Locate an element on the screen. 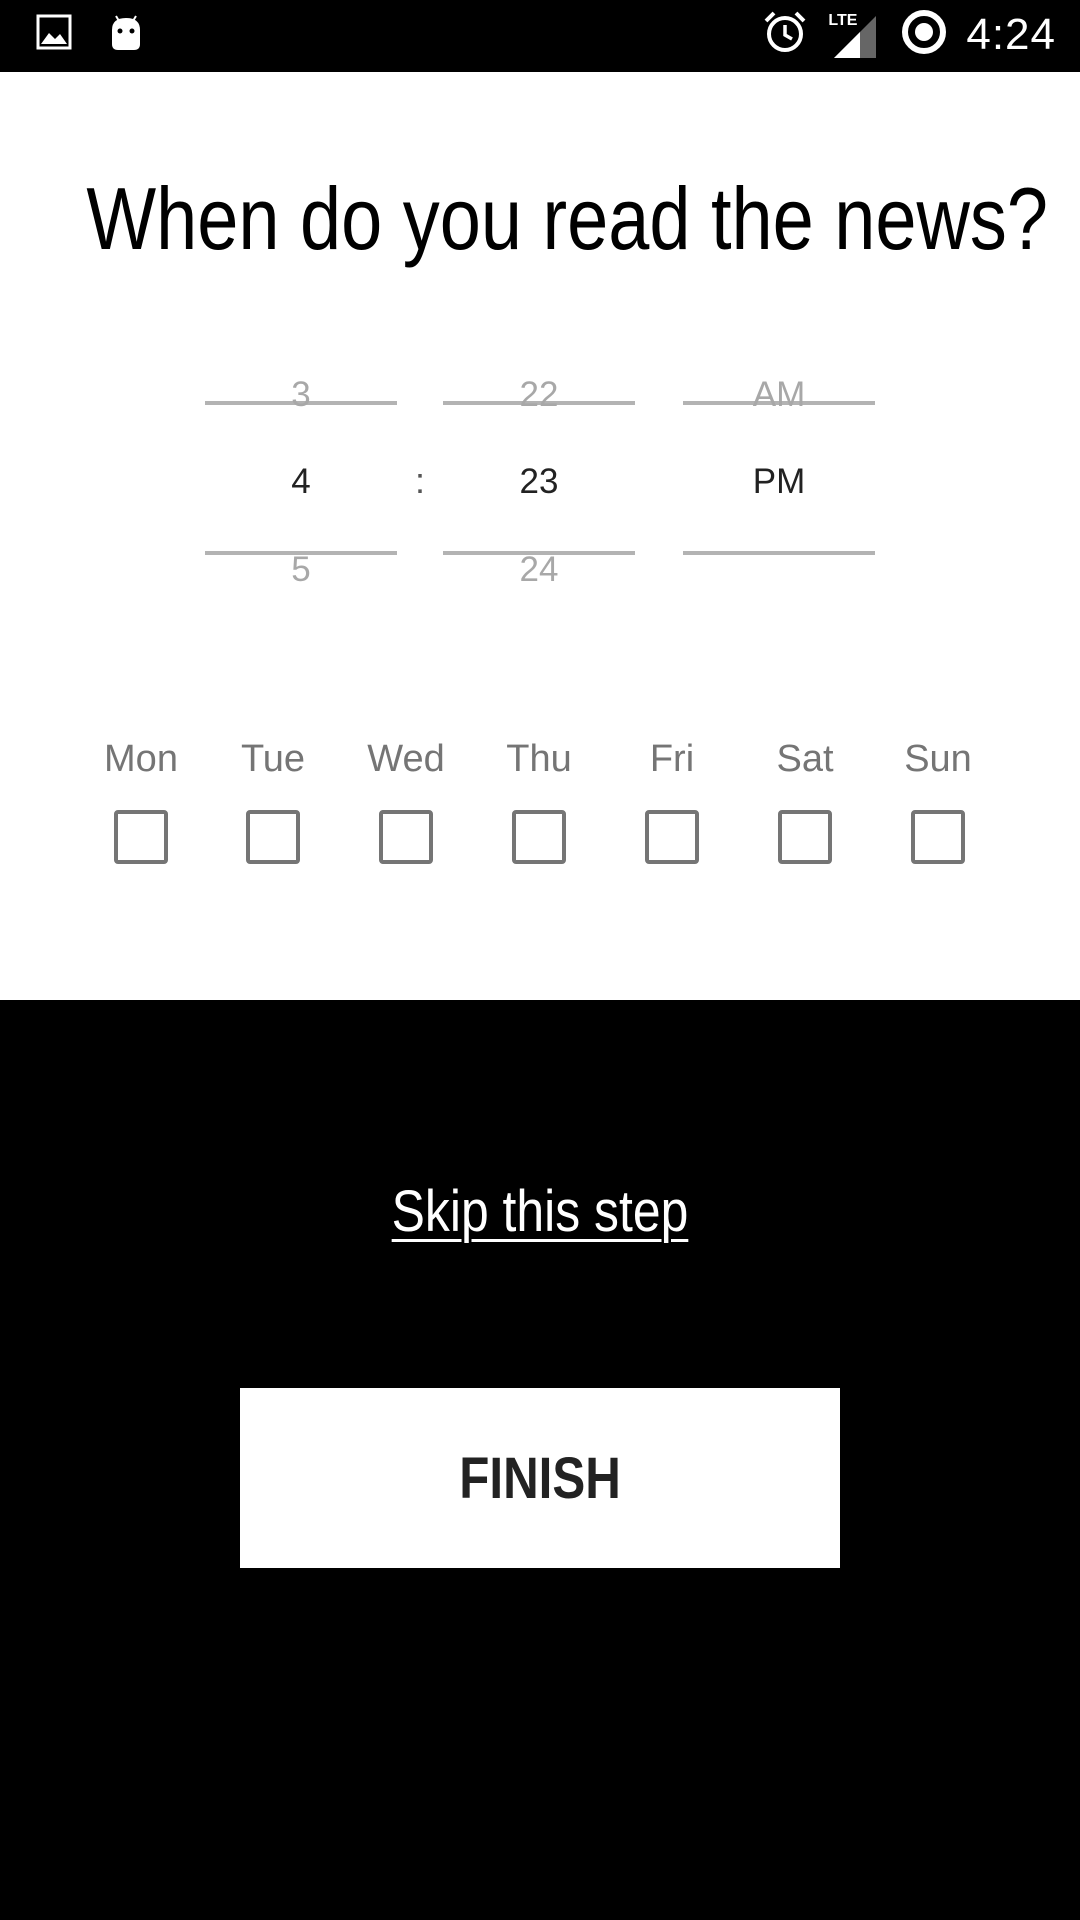  day-label: Wed is located at coordinates (406, 759).